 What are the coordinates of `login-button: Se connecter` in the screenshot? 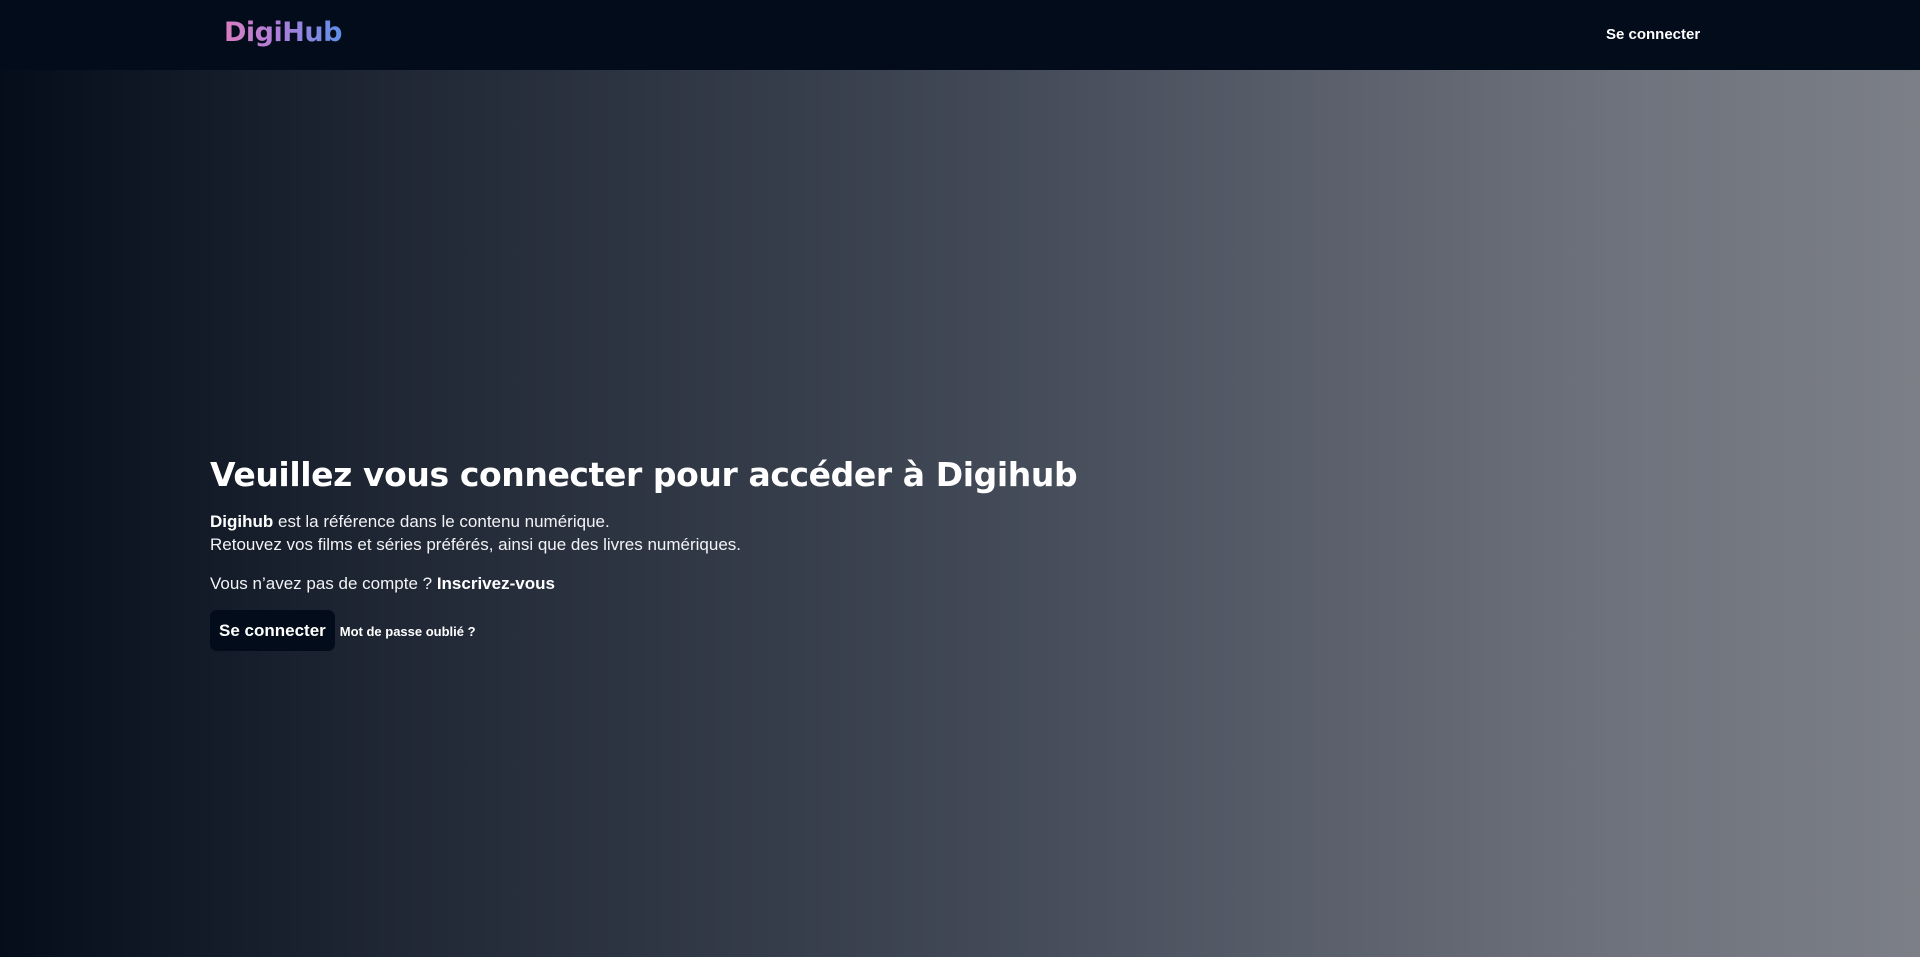 It's located at (272, 630).